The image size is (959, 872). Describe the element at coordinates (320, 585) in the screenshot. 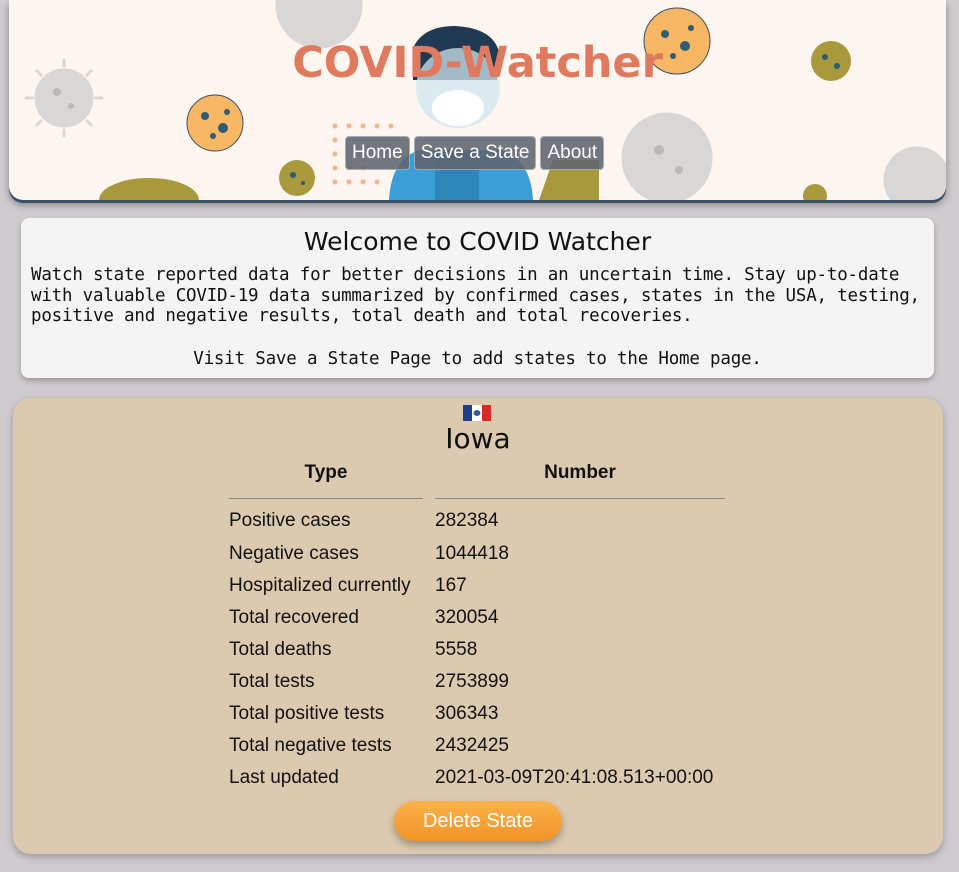

I see `row-label: Hospitalized currently` at that location.